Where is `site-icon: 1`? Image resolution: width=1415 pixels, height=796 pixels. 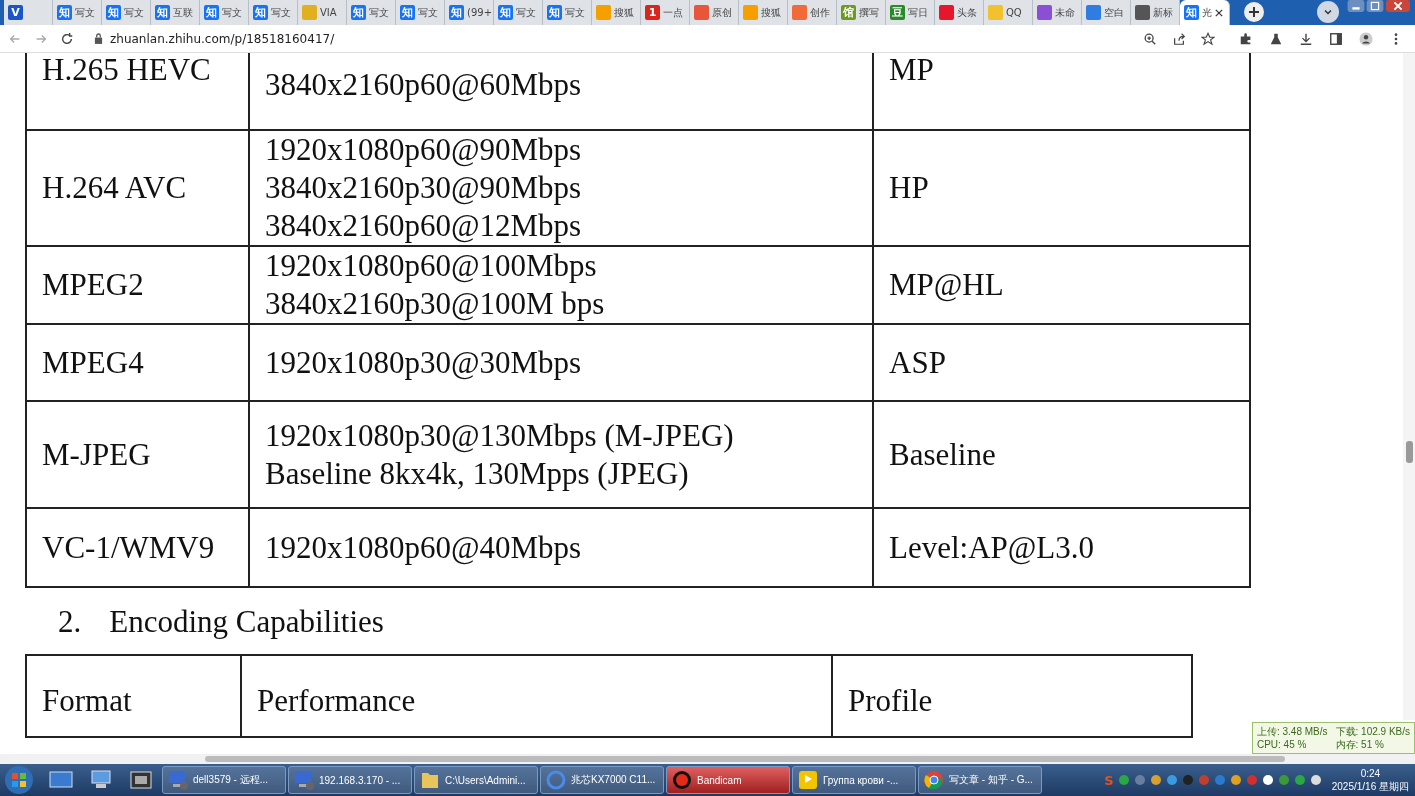 site-icon: 1 is located at coordinates (652, 12).